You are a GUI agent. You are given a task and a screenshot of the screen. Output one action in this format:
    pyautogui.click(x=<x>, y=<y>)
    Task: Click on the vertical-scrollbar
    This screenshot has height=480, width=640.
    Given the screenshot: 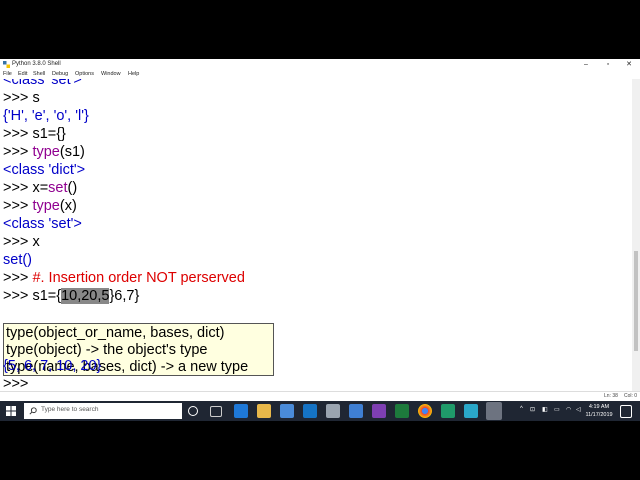 What is the action you would take?
    pyautogui.click(x=636, y=237)
    